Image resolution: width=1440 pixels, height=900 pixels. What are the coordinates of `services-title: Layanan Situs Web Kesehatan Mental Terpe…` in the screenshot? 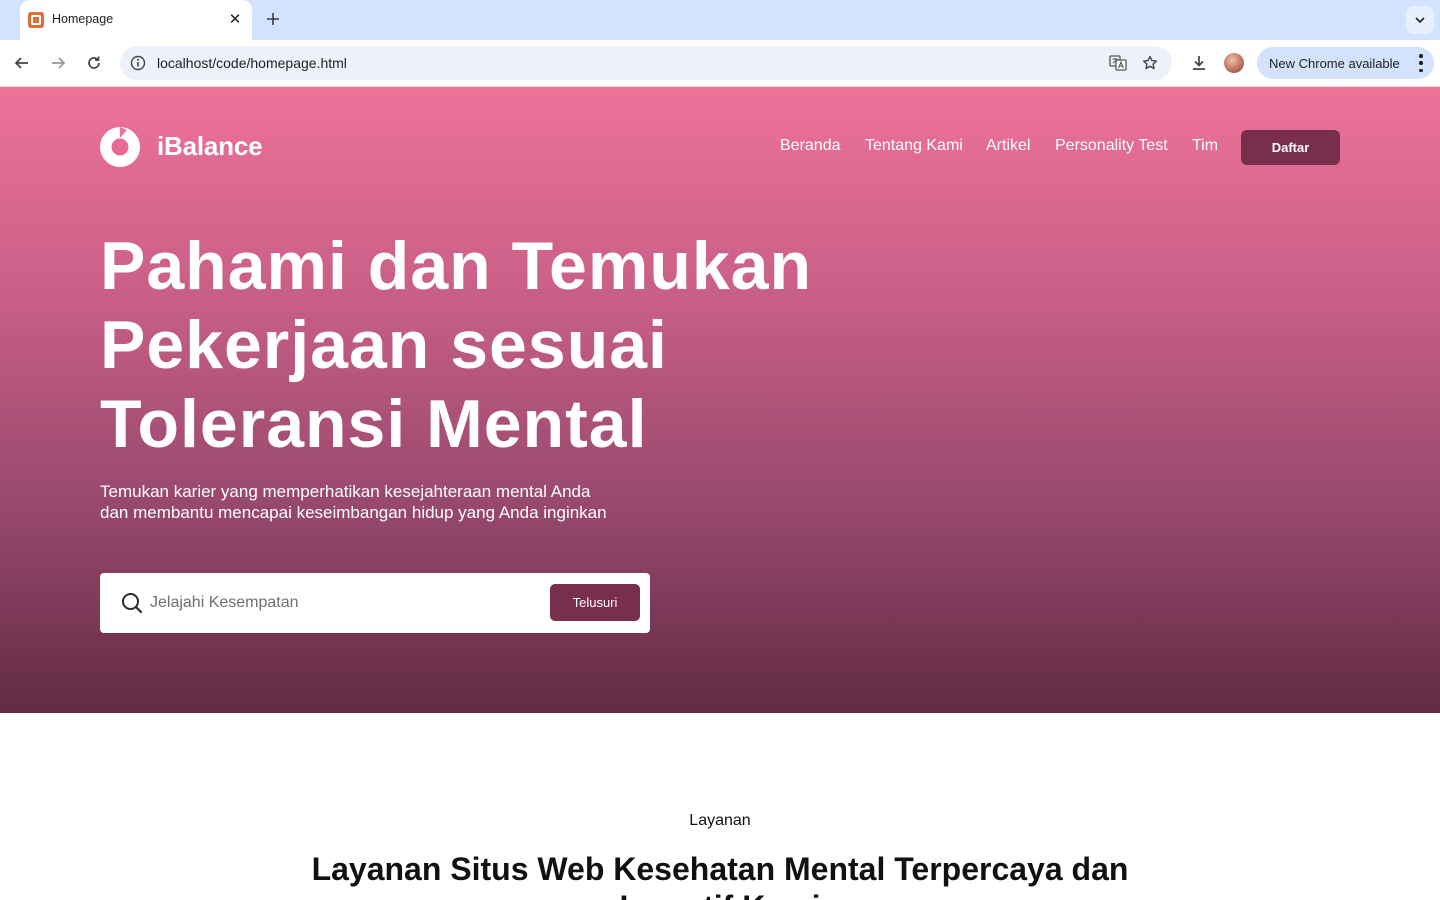 It's located at (720, 875).